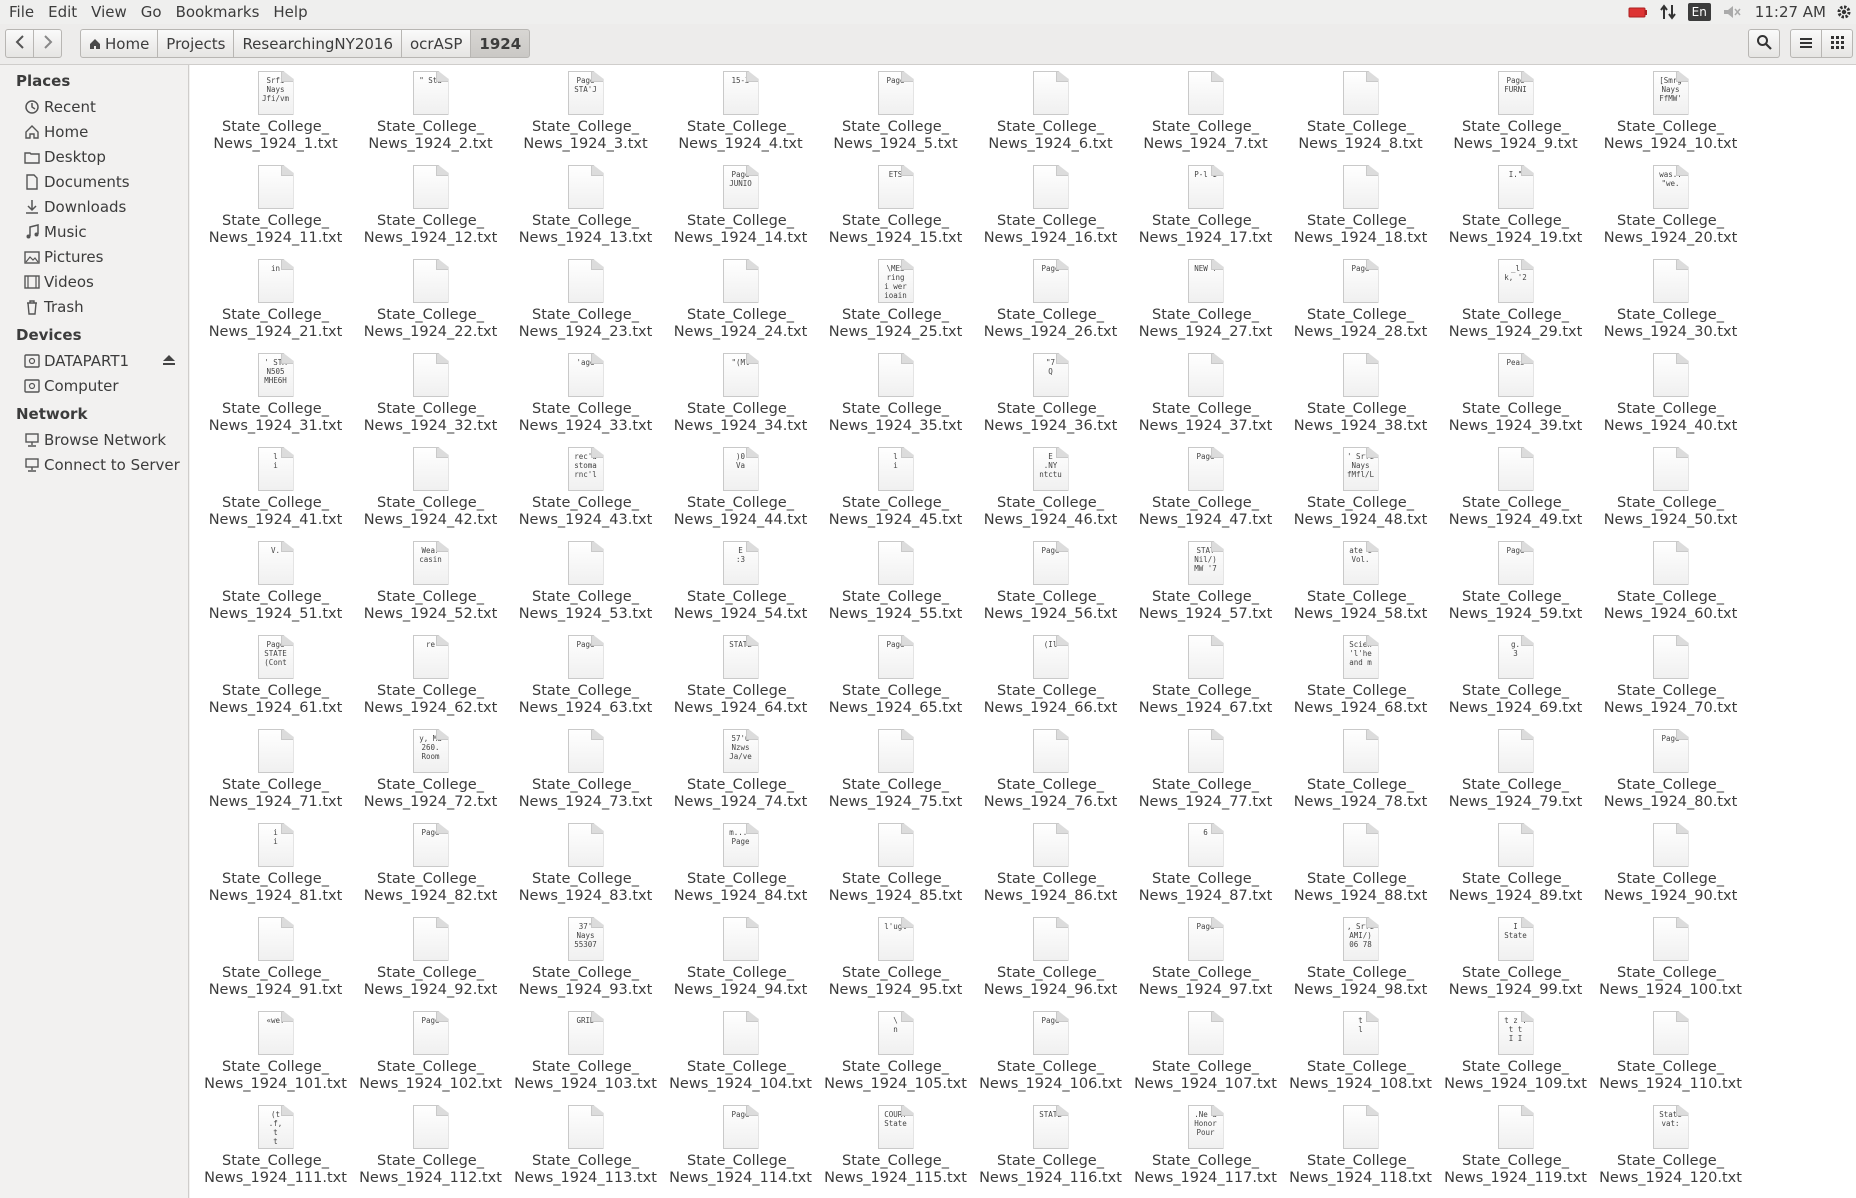 This screenshot has width=1856, height=1198. Describe the element at coordinates (895, 1058) in the screenshot. I see `file-item: \ n State_College_ News_1924_105.txt` at that location.